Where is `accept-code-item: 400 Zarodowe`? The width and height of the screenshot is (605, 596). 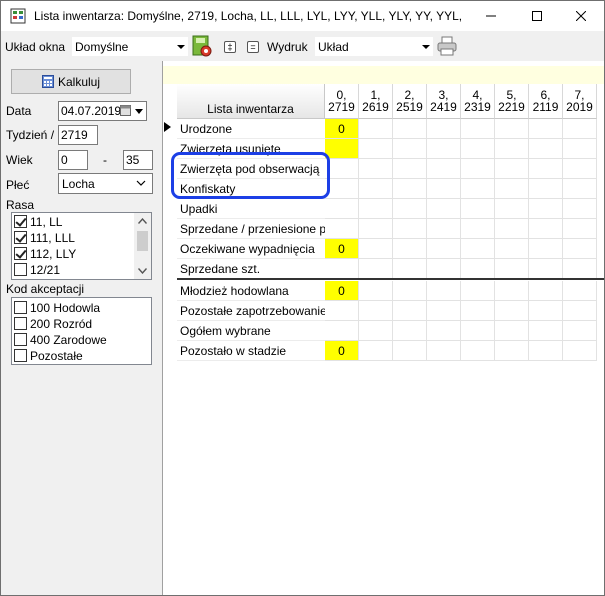
accept-code-item: 400 Zarodowe is located at coordinates (60, 339).